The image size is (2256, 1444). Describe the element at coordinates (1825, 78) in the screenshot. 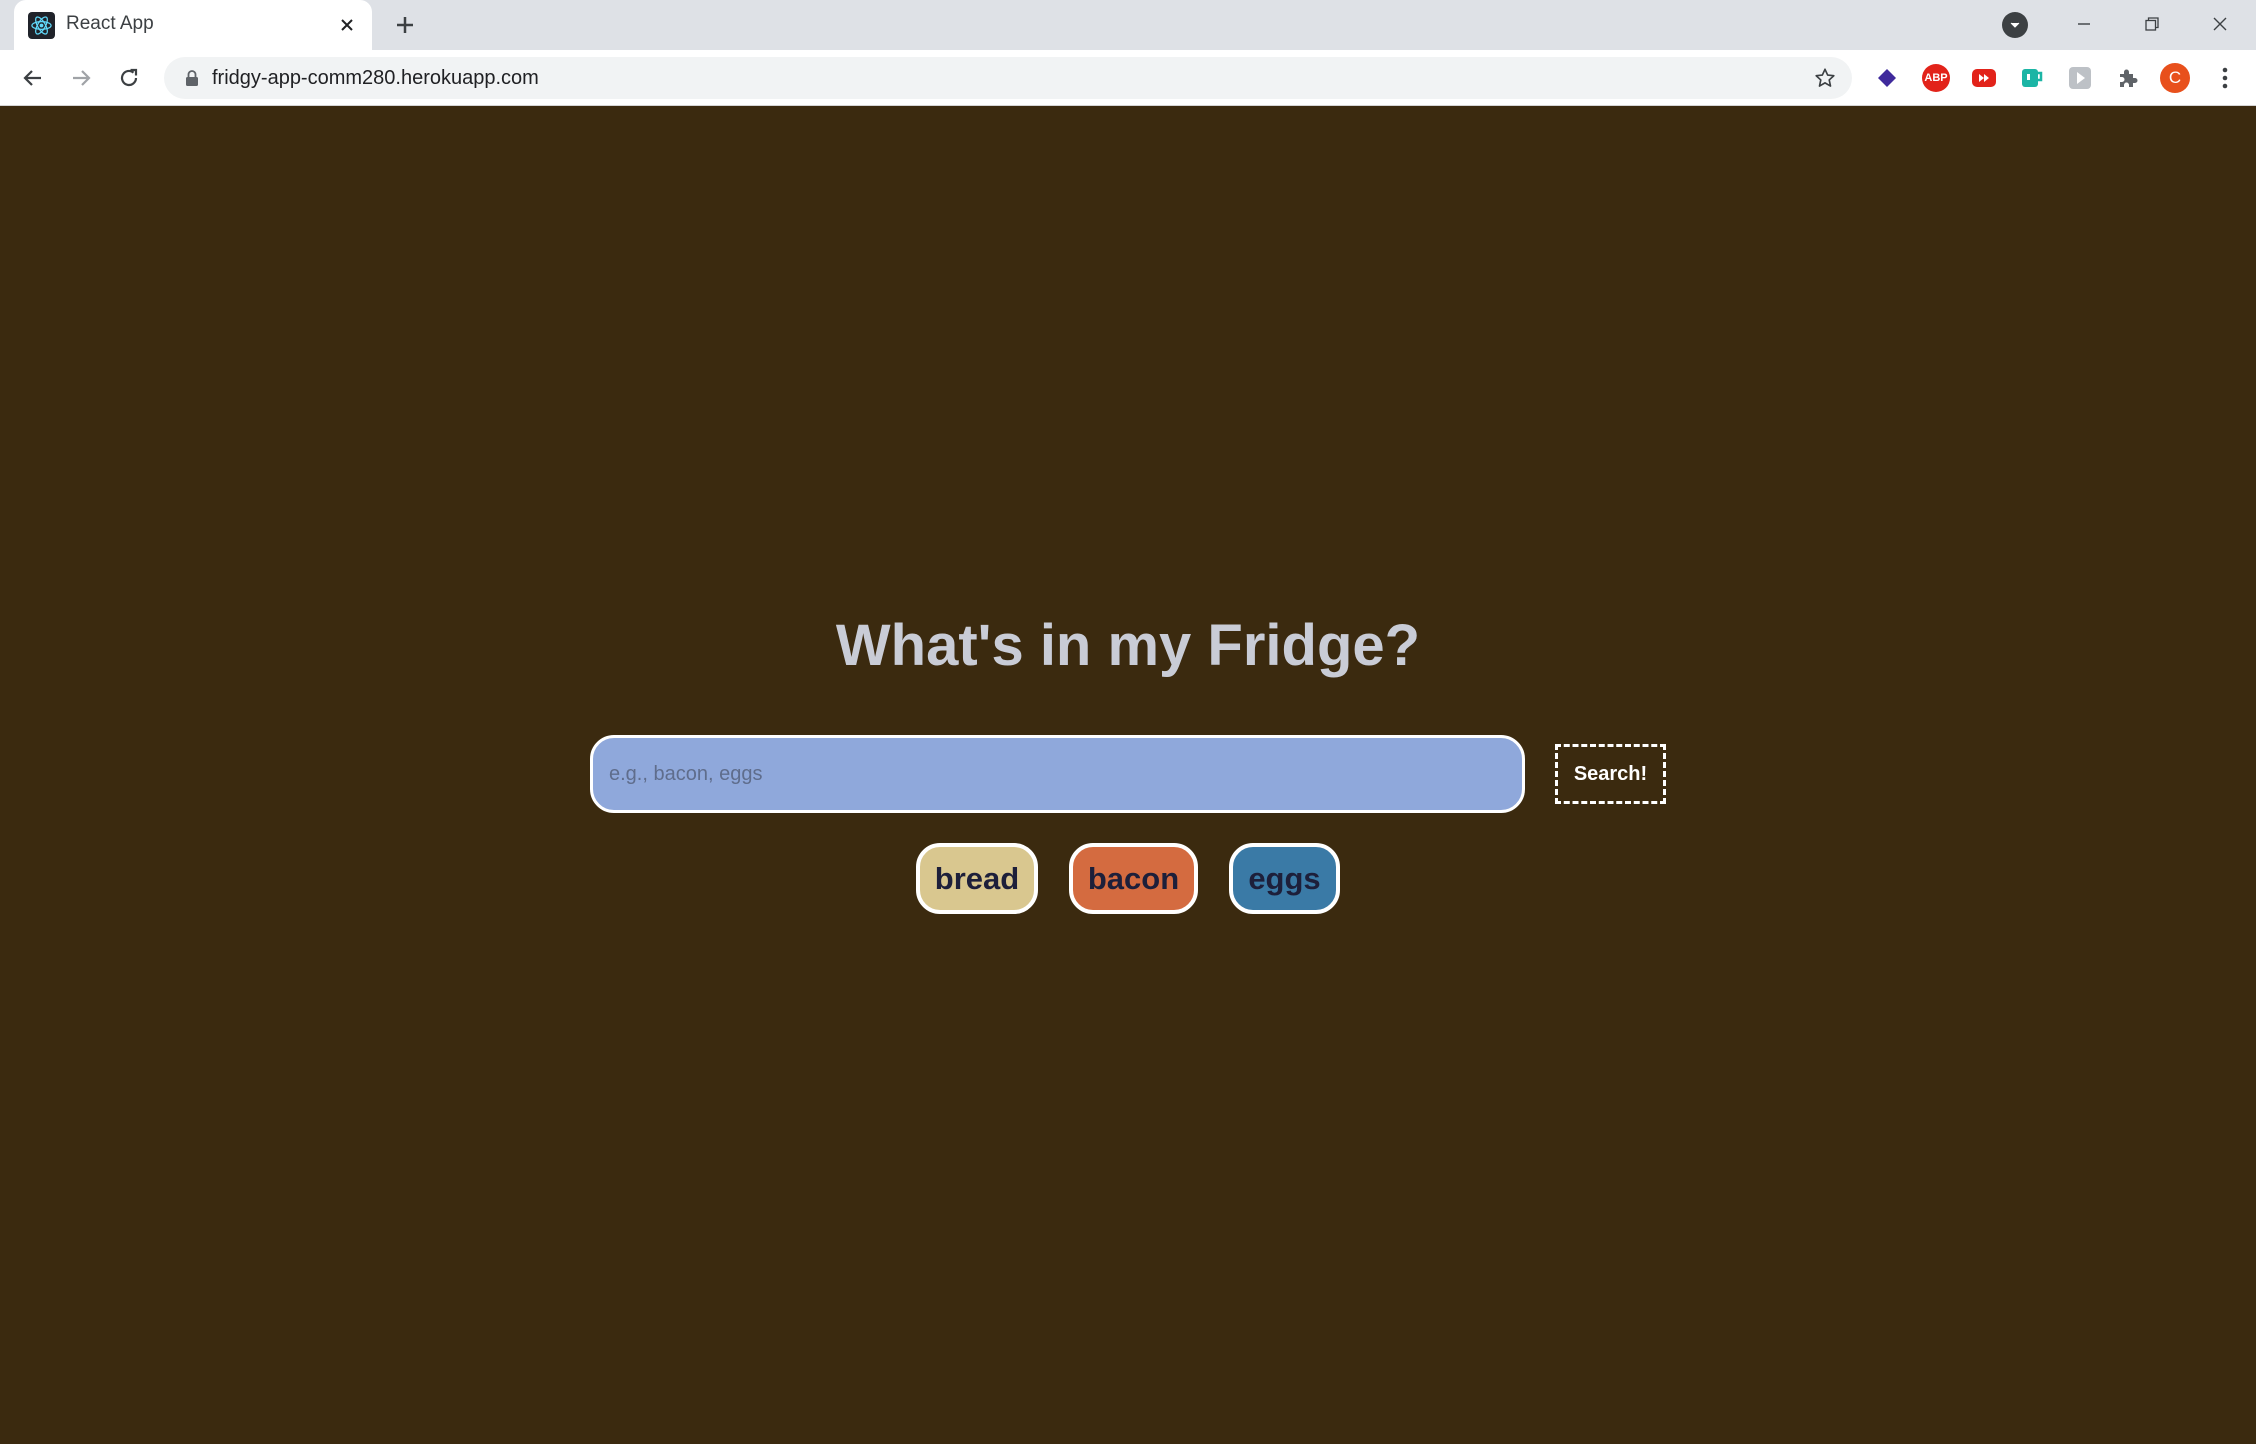

I see `bookmark-star-icon` at that location.